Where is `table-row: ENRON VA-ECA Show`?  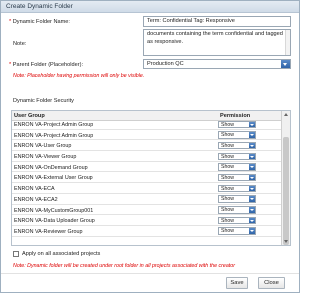
table-row: ENRON VA-ECA Show is located at coordinates (147, 188).